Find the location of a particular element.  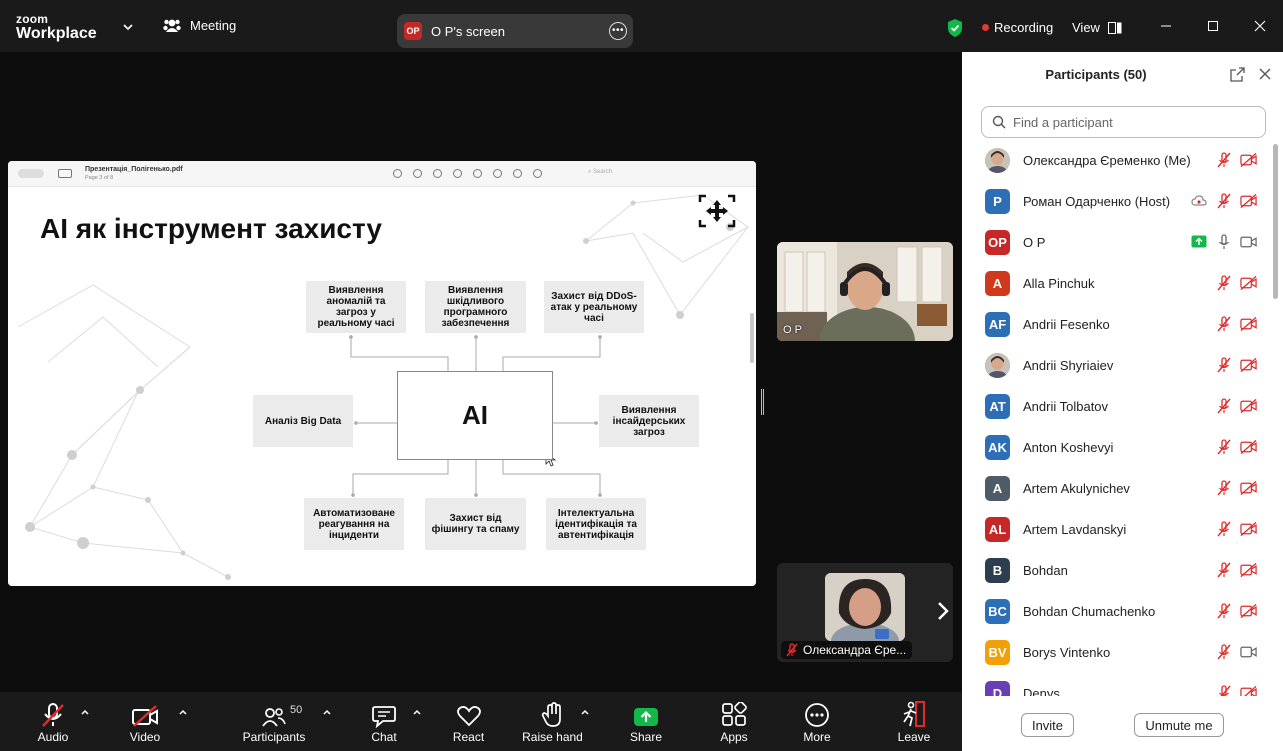

participant-row: OP O P is located at coordinates (1117, 242).